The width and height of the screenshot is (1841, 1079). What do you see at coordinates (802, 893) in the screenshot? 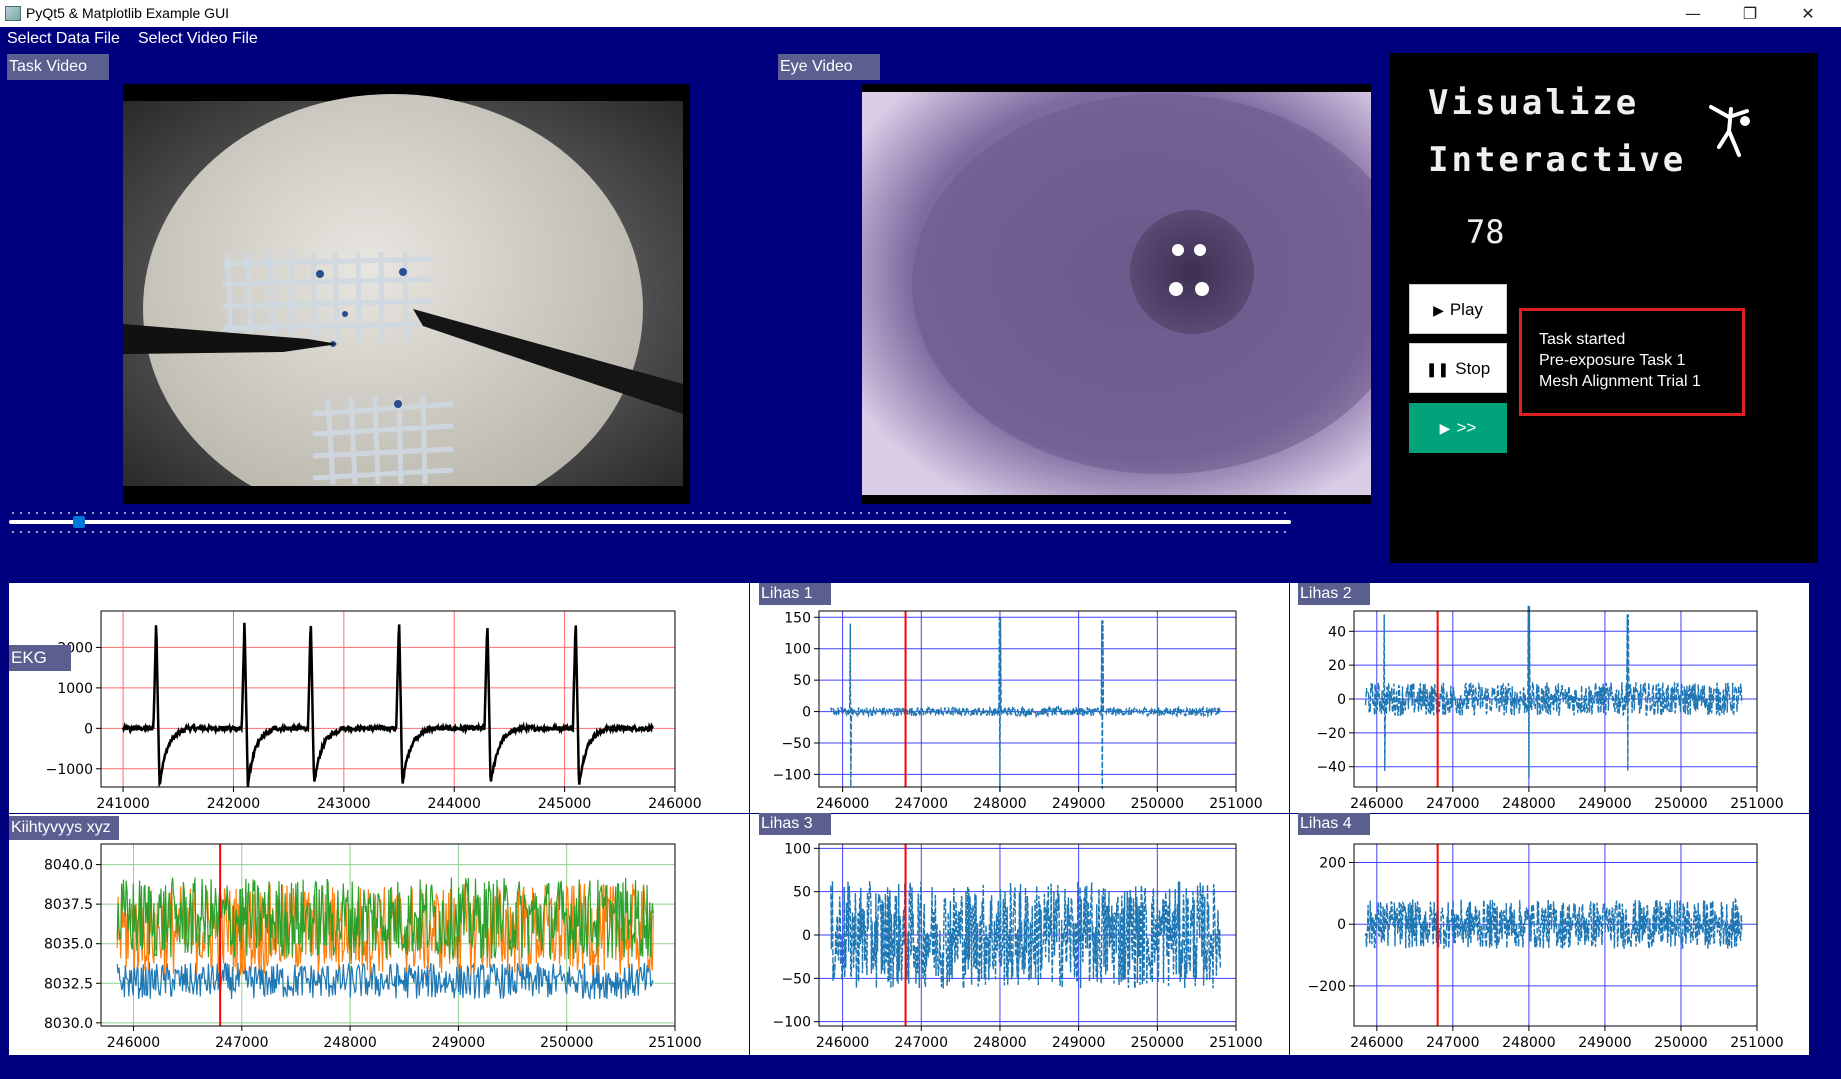
I see `lihas3-ytick-label-3: 50` at bounding box center [802, 893].